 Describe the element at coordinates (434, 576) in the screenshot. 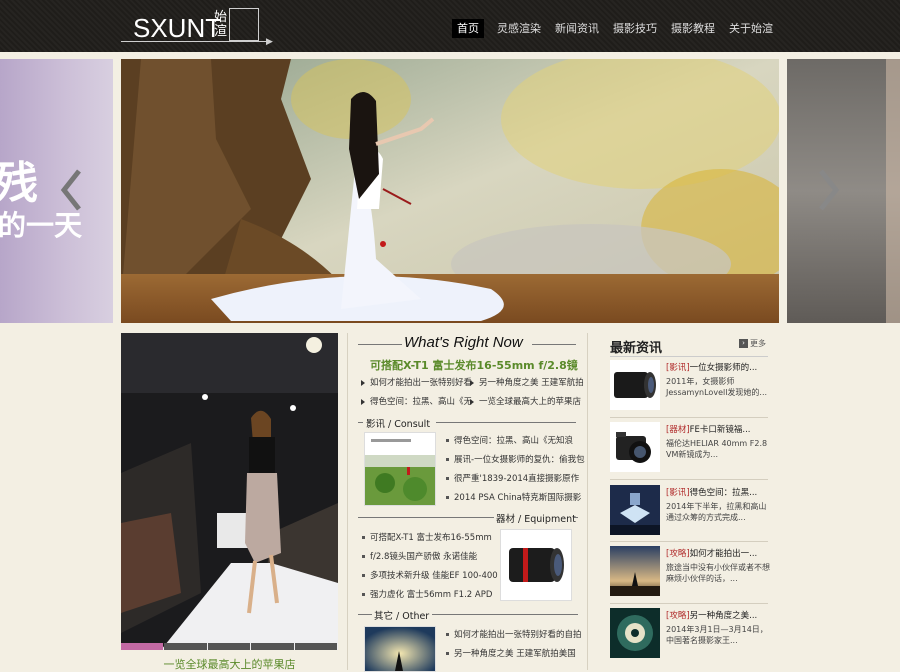

I see `equipment-item: 多项技术新升级 佳能EF 100-400` at that location.